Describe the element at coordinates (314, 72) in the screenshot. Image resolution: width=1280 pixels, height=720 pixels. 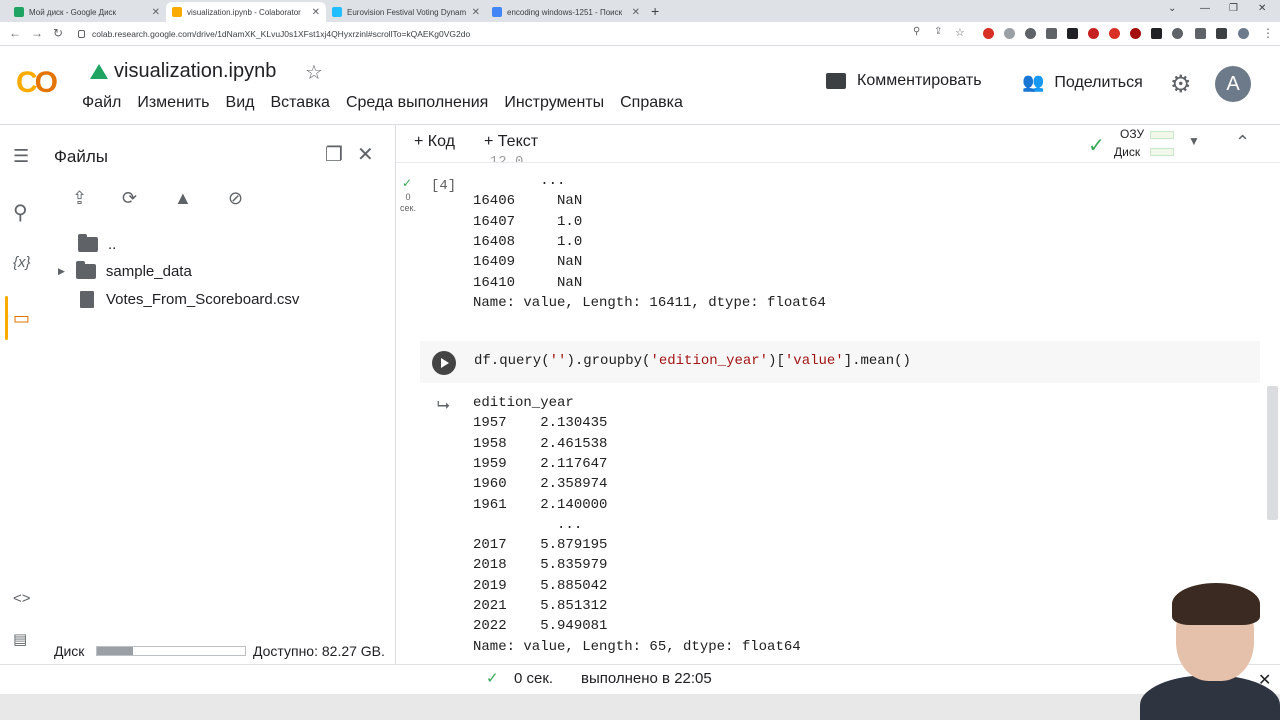
I see `star-icon: ☆` at that location.